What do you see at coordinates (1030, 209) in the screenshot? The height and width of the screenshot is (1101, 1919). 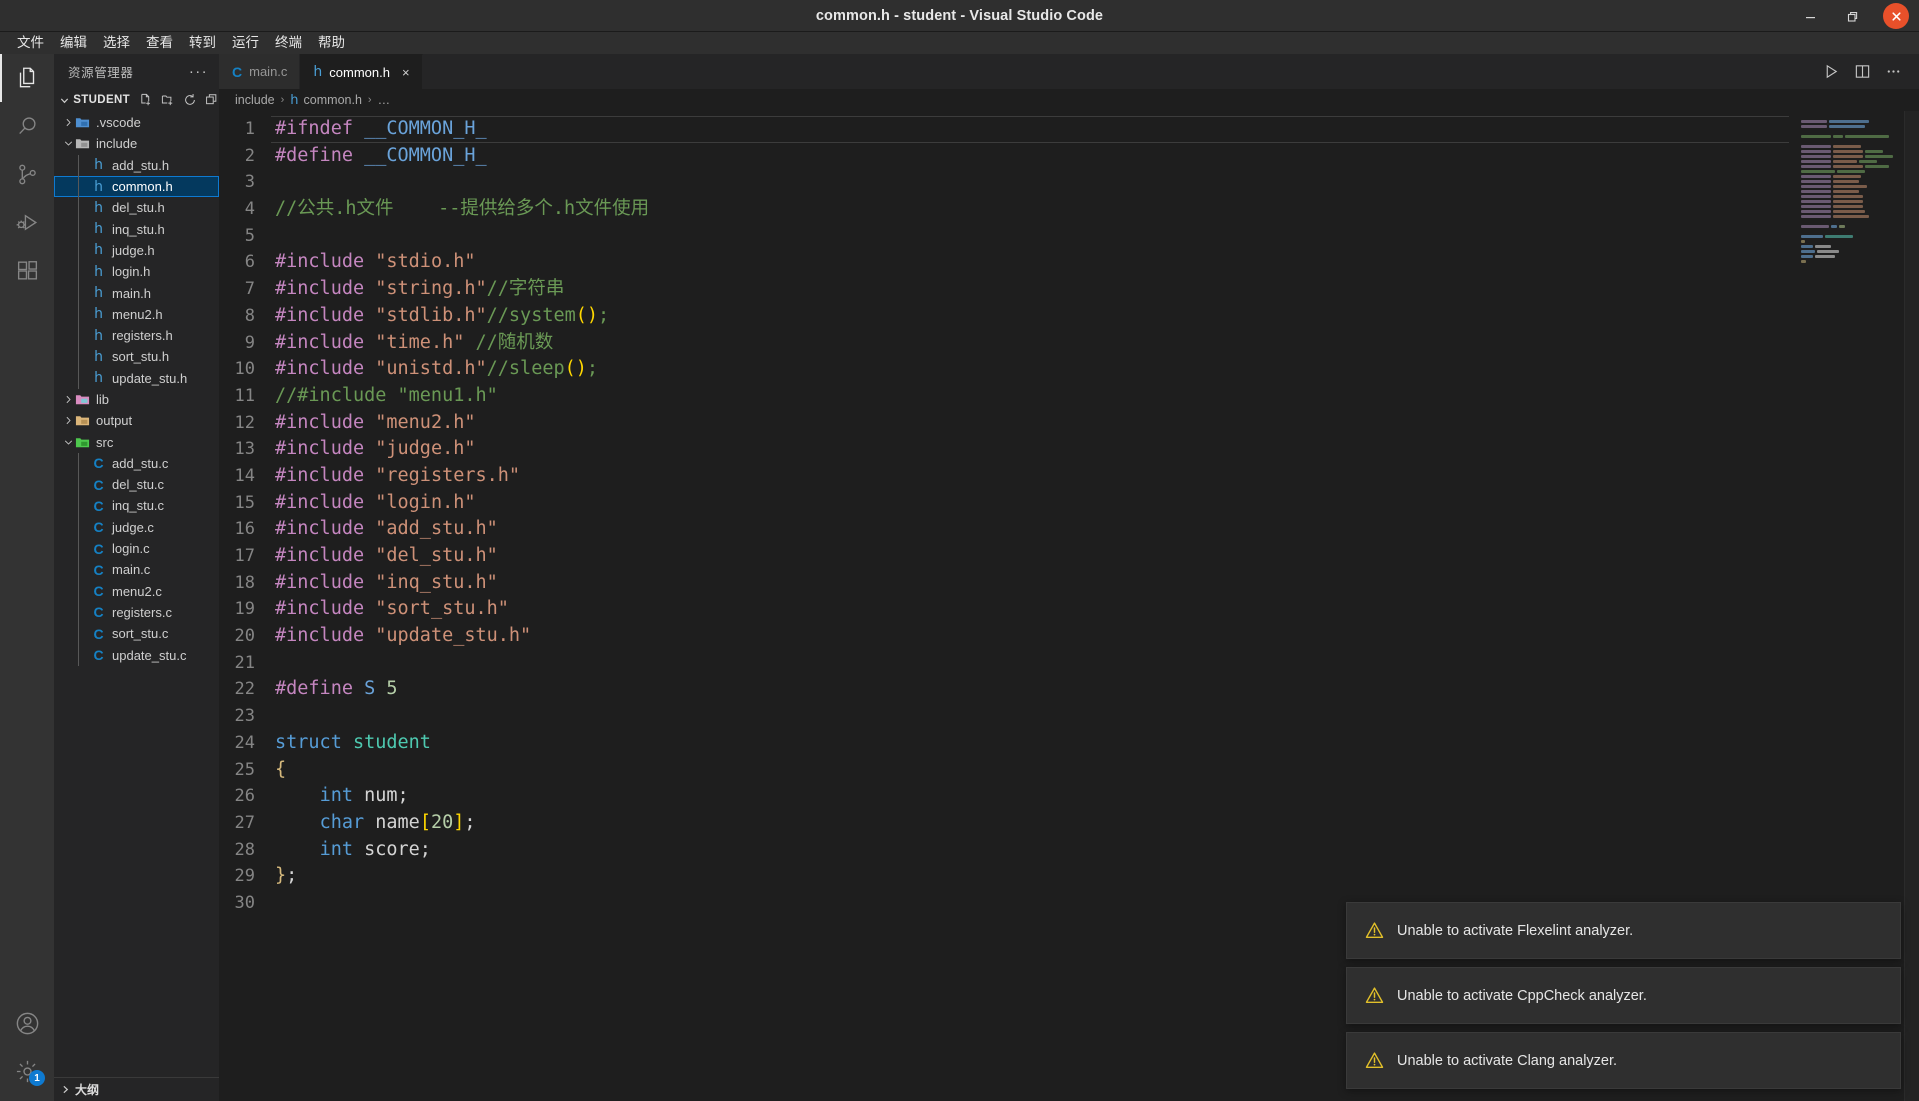 I see `code-line-4: //公共.h文件 --提供给多个.h文件使用` at bounding box center [1030, 209].